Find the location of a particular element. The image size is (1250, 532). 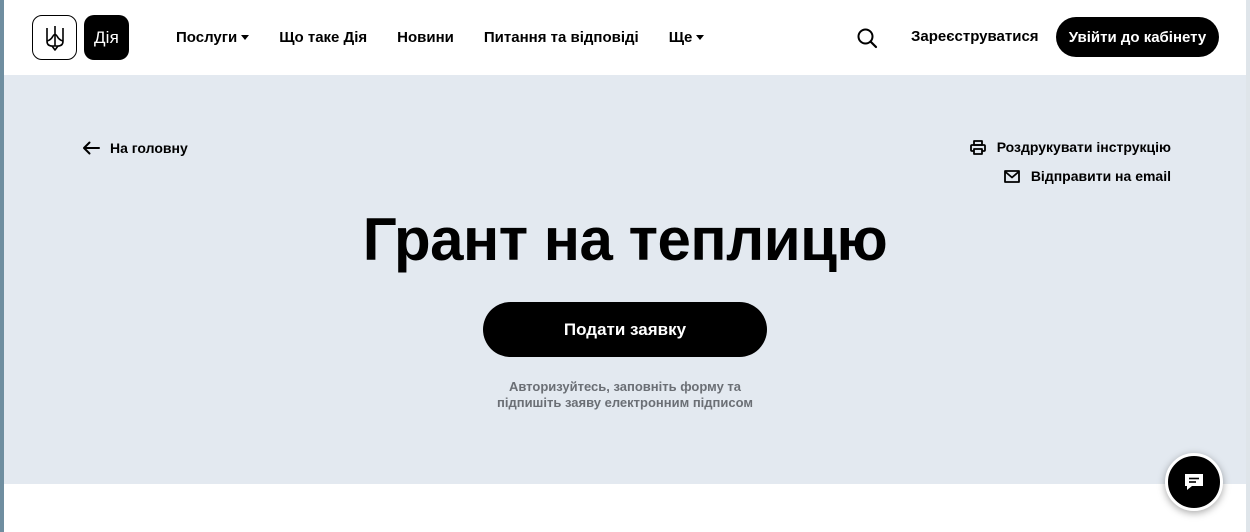

logo-text: Дія is located at coordinates (106, 37).